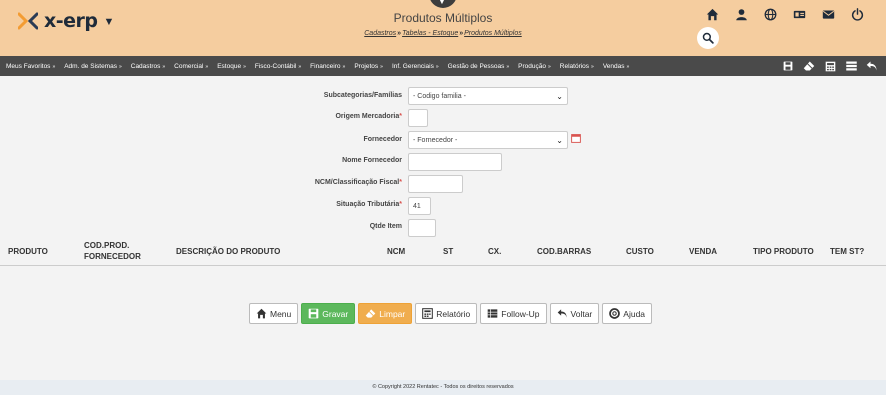  I want to click on limpar-button: Limpar, so click(385, 313).